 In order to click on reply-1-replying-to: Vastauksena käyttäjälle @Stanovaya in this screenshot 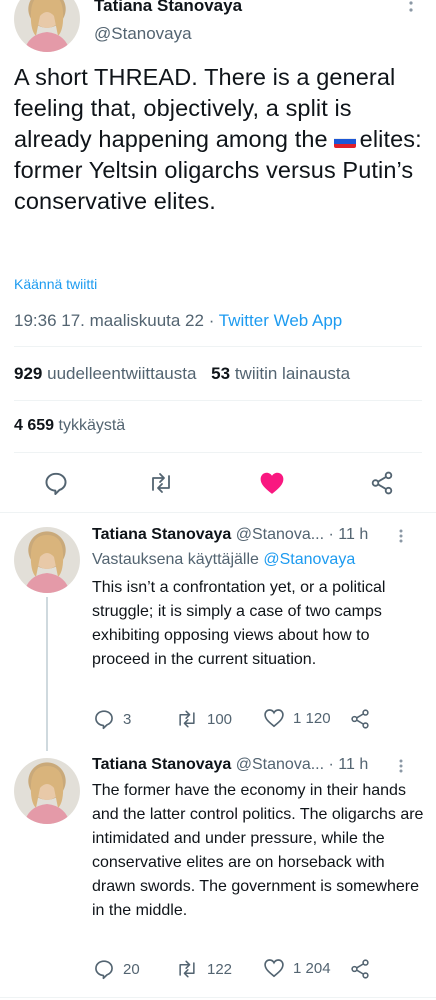, I will do `click(223, 560)`.